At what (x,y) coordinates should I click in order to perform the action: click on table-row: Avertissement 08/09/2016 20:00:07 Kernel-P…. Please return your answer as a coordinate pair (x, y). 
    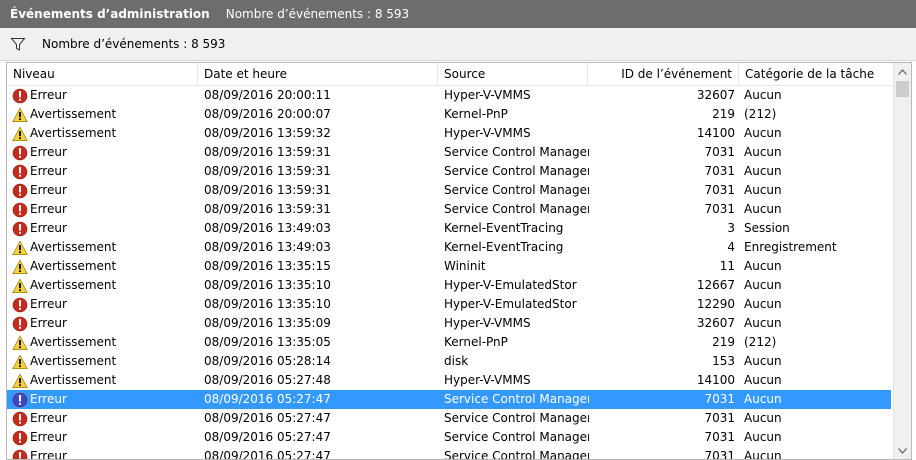
    Looking at the image, I should click on (449, 114).